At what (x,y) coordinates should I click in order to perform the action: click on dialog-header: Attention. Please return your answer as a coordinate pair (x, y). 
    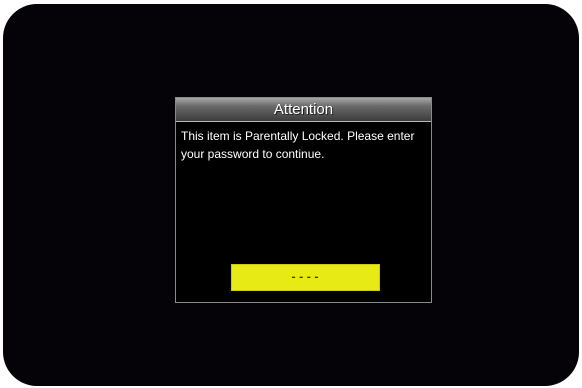
    Looking at the image, I should click on (303, 110).